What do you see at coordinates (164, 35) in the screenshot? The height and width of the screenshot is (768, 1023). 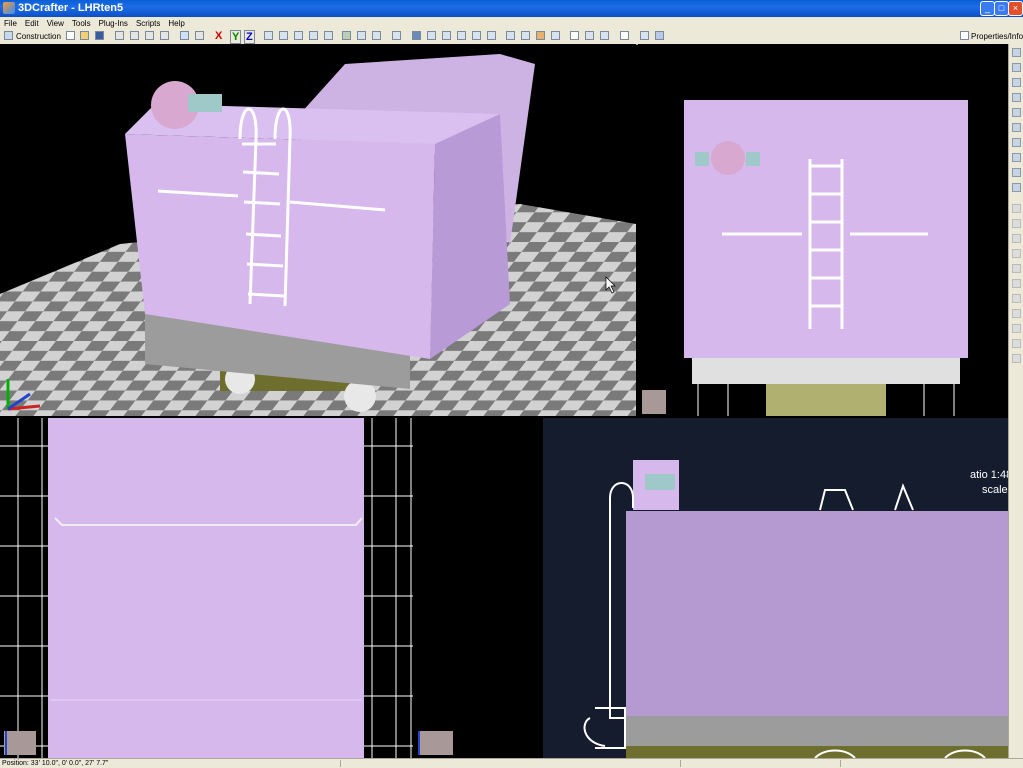 I see `delete-icon` at bounding box center [164, 35].